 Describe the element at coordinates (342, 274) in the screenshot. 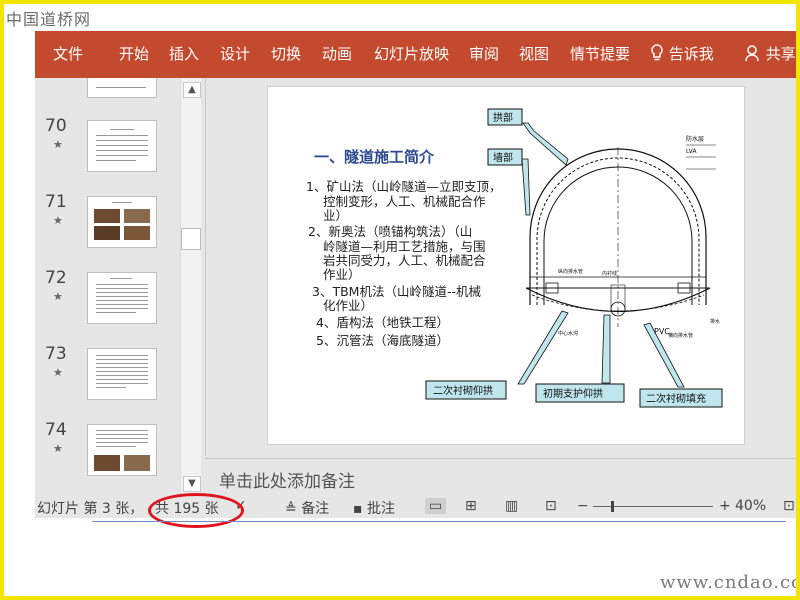

I see `slide-item: 作业）` at that location.